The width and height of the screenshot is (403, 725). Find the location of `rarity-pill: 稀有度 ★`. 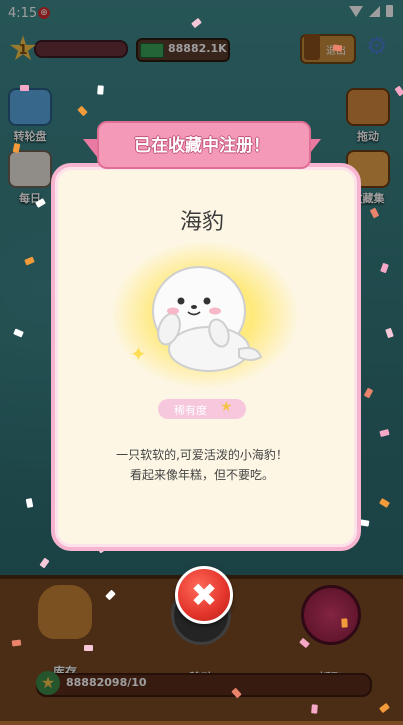

rarity-pill: 稀有度 ★ is located at coordinates (202, 409).